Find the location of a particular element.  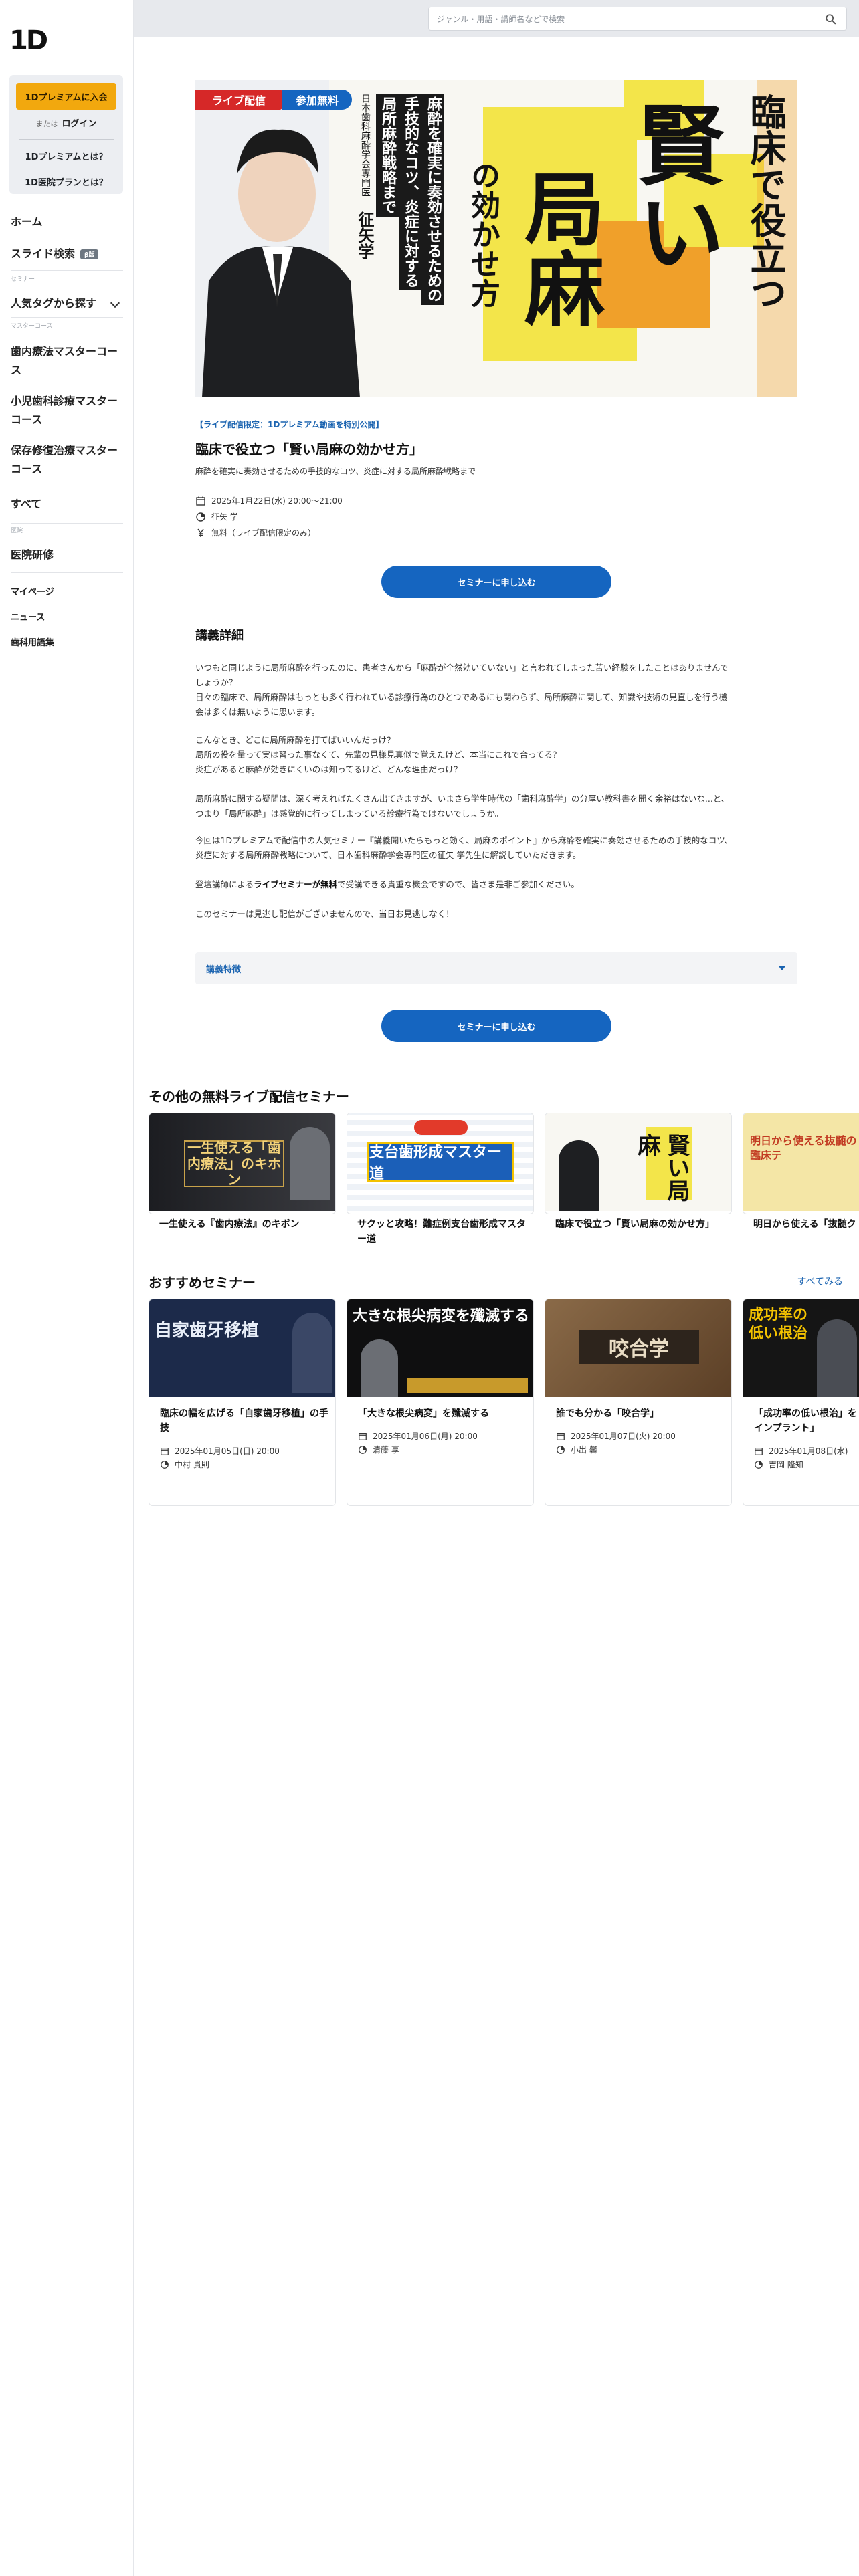

seminar-speaker: 征矢 学 is located at coordinates (224, 517).